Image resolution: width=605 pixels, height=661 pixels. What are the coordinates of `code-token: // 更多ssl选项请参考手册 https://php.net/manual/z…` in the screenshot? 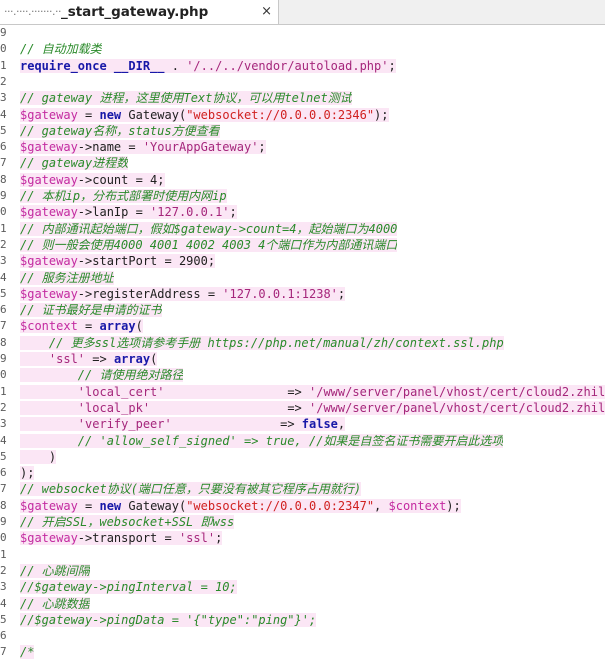 It's located at (262, 342).